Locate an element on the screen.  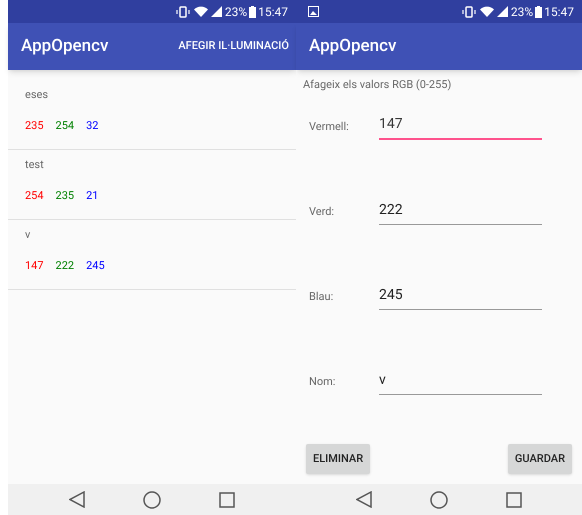
image-icon is located at coordinates (313, 11).